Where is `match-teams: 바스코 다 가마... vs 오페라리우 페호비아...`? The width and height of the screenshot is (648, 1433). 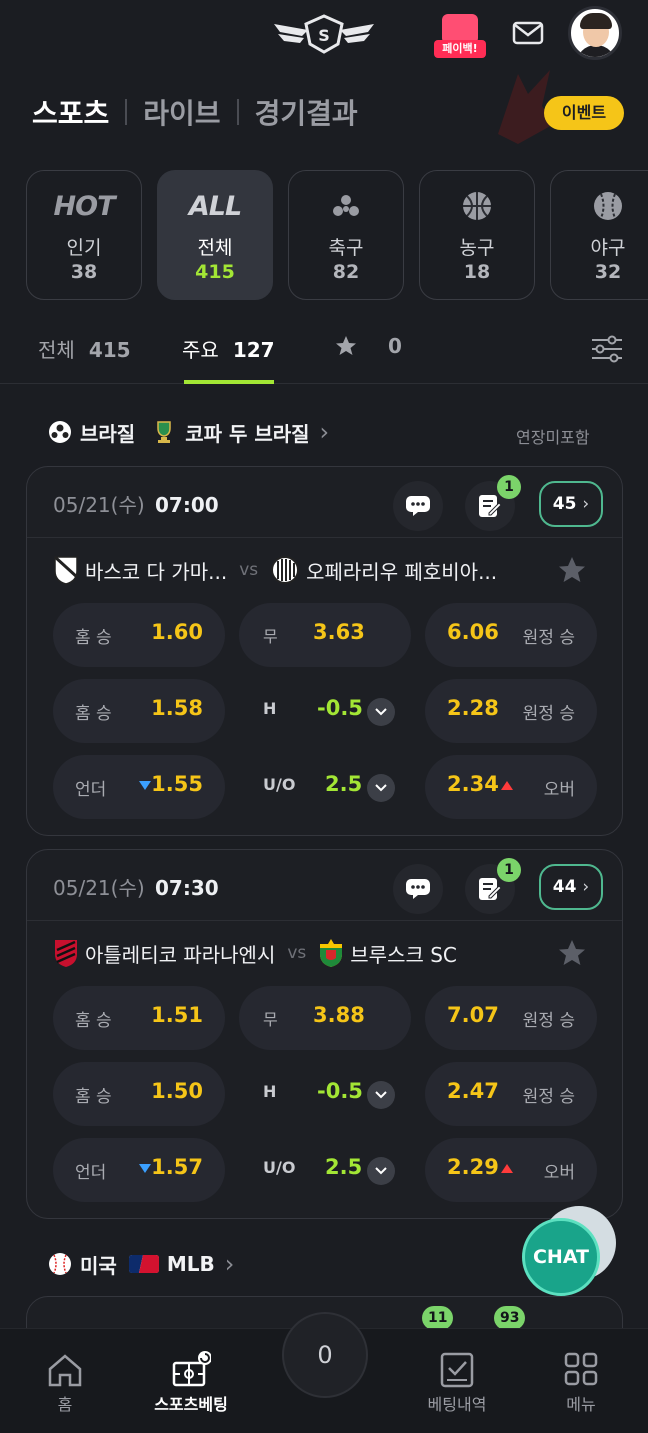
match-teams: 바스코 다 가마... vs 오페라리우 페호비아... is located at coordinates (275, 570).